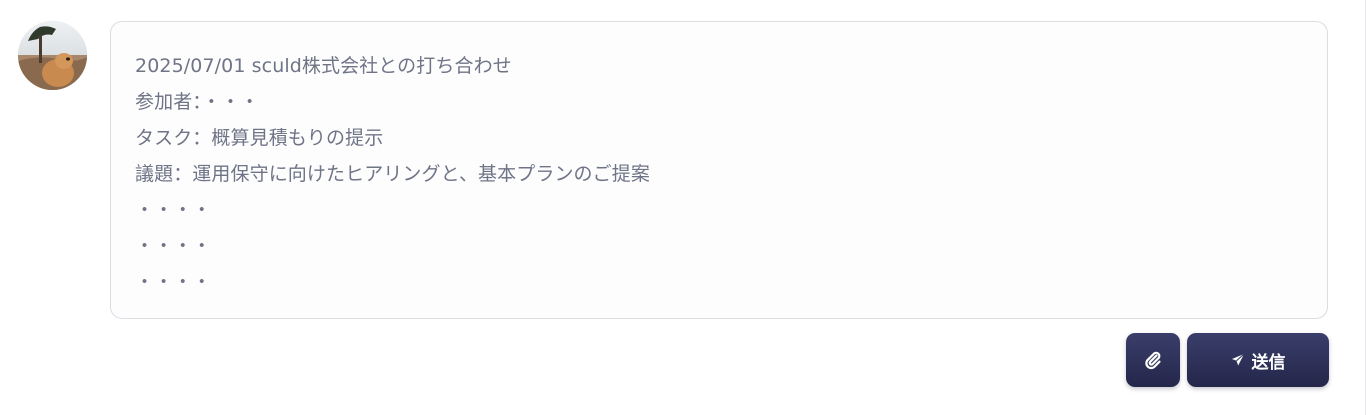 The width and height of the screenshot is (1366, 415). What do you see at coordinates (173, 282) in the screenshot?
I see `message-line-ellipsis-3: ・・・・` at bounding box center [173, 282].